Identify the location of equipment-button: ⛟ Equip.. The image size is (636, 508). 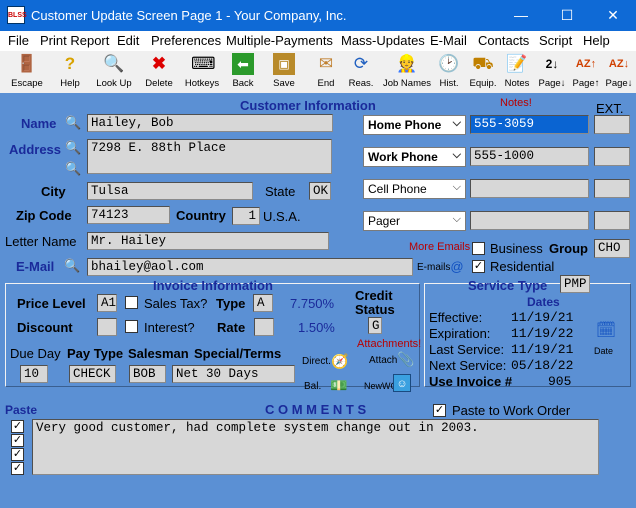
(483, 72).